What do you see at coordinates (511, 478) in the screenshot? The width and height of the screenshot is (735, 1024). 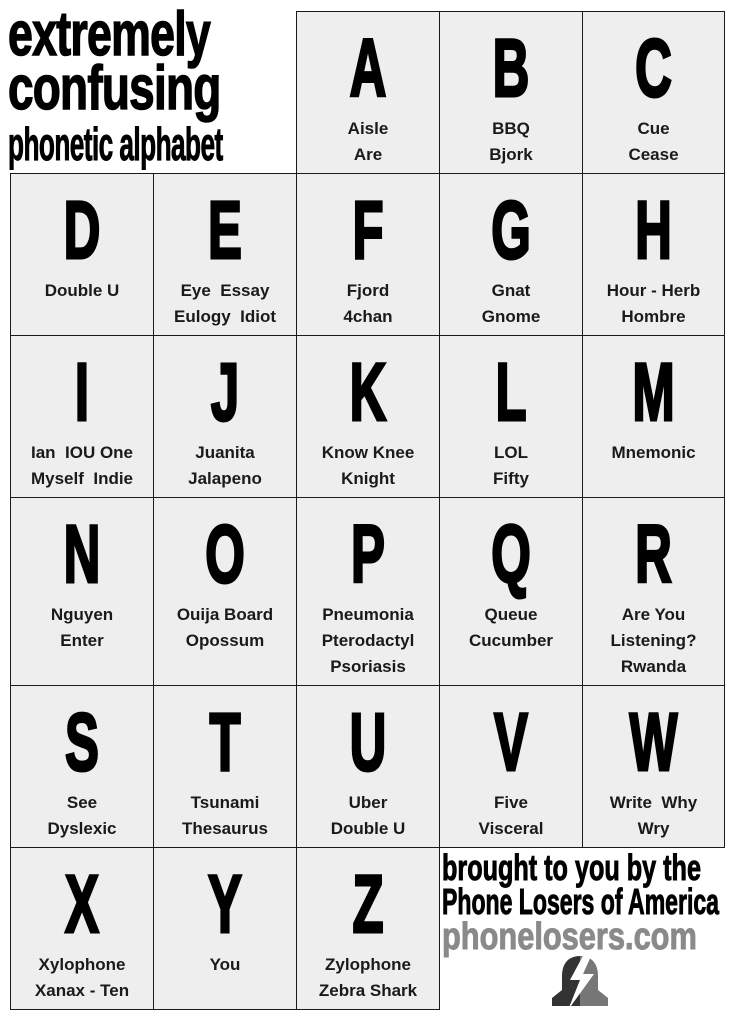 I see `example-word: Fifty` at bounding box center [511, 478].